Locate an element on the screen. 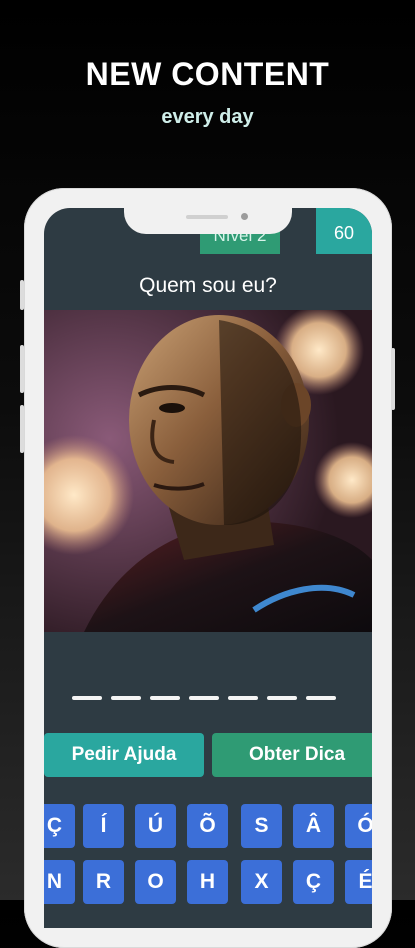 The image size is (415, 948). get-hint-button: Obter Dica is located at coordinates (292, 755).